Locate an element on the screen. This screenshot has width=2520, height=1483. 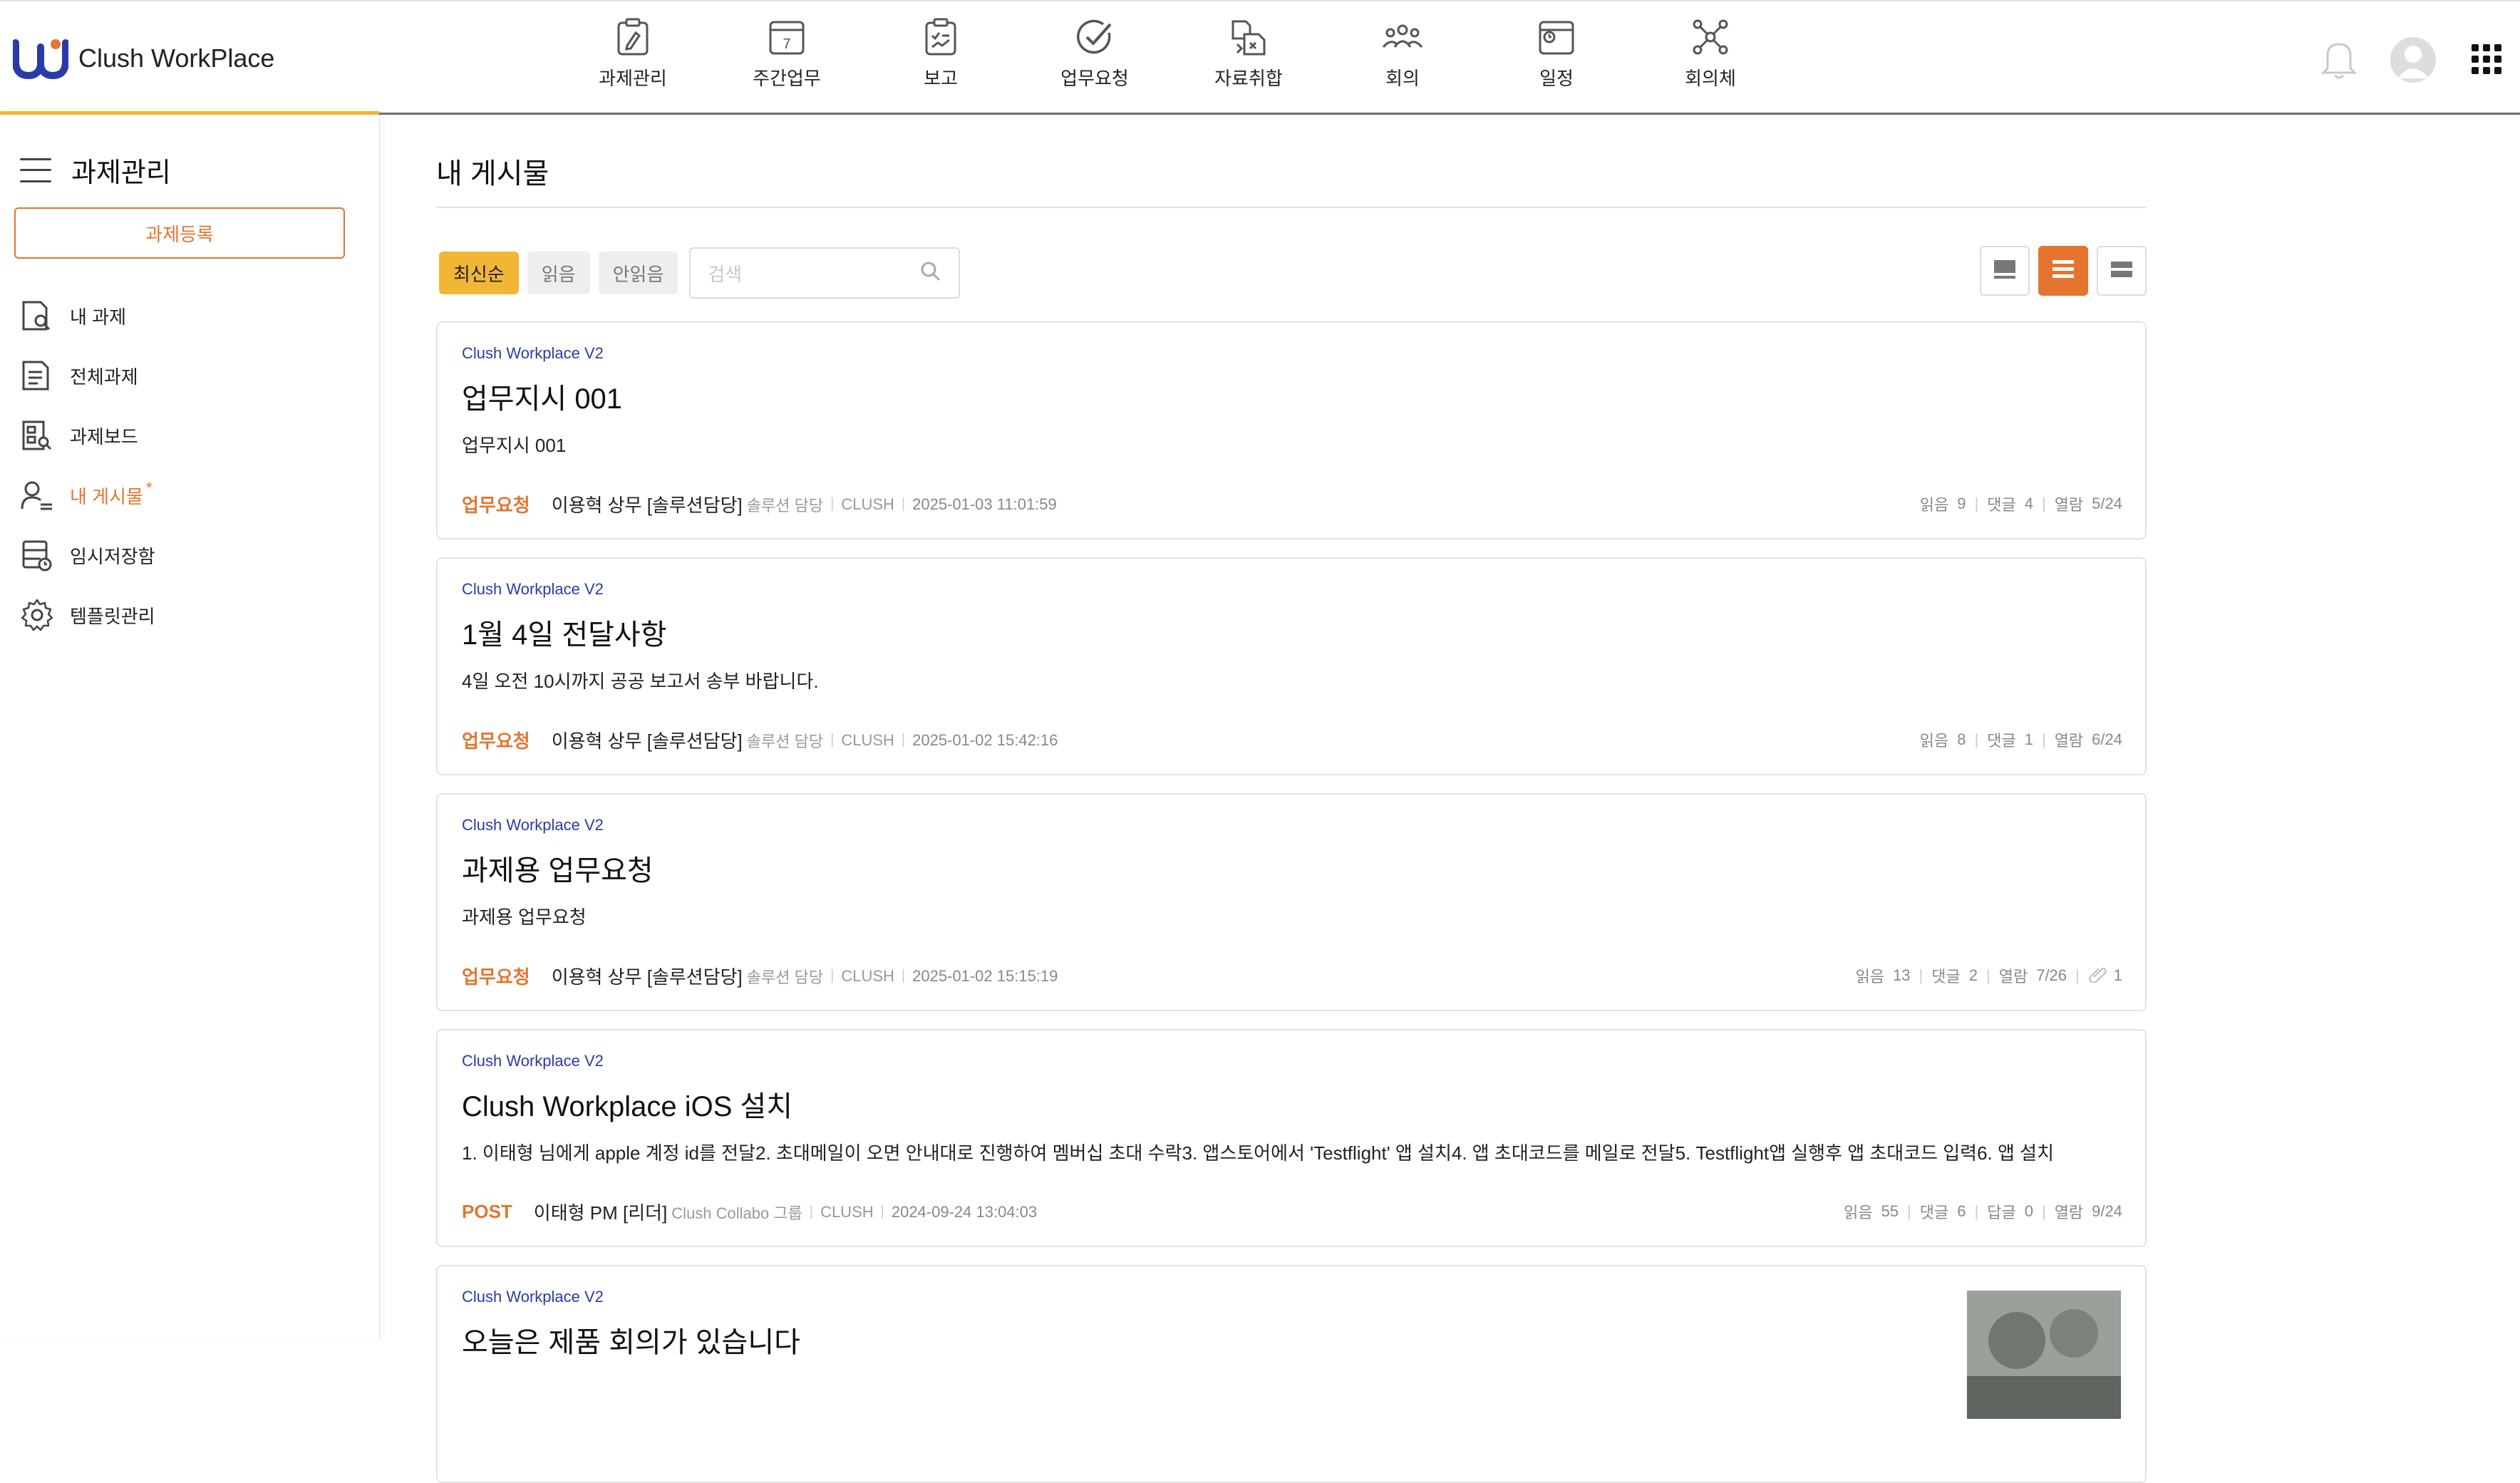
post-author: 이태형 PM [리더] is located at coordinates (601, 1212).